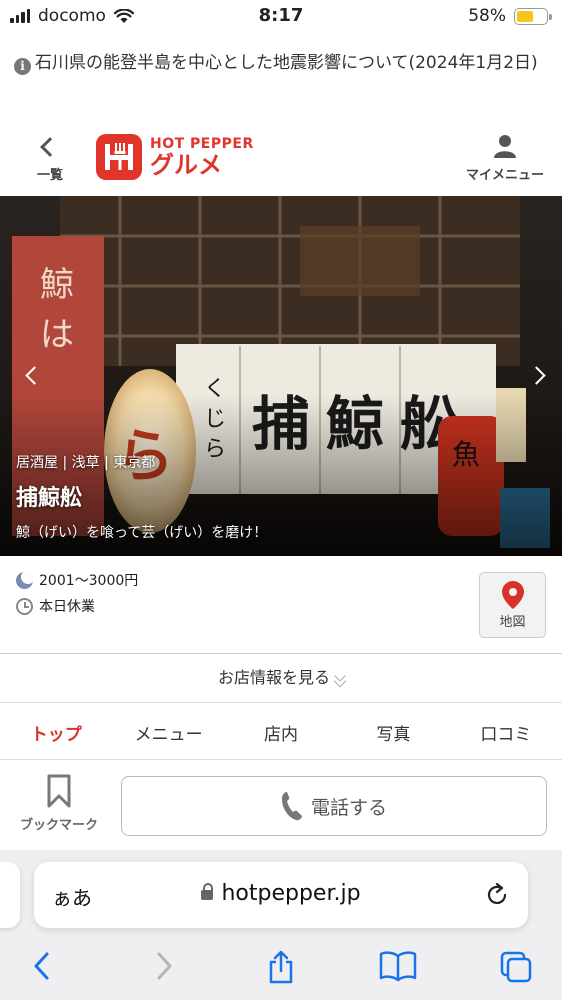 This screenshot has height=1000, width=562. I want to click on info-icon: i, so click(22, 66).